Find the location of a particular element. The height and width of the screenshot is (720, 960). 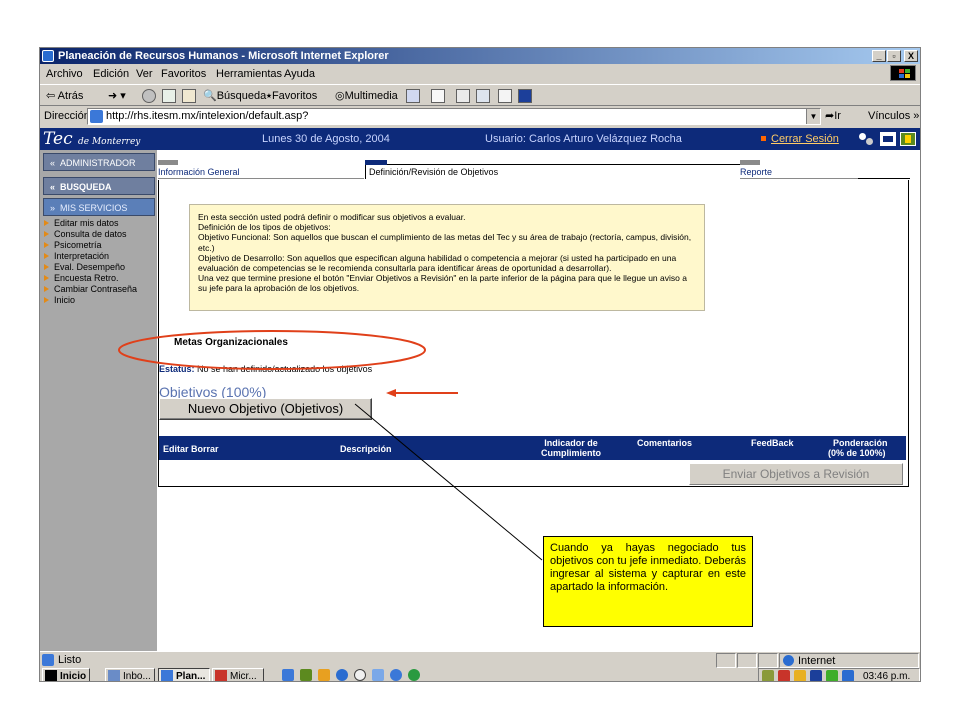

logout-link: Cerrar Sesión is located at coordinates (805, 139).